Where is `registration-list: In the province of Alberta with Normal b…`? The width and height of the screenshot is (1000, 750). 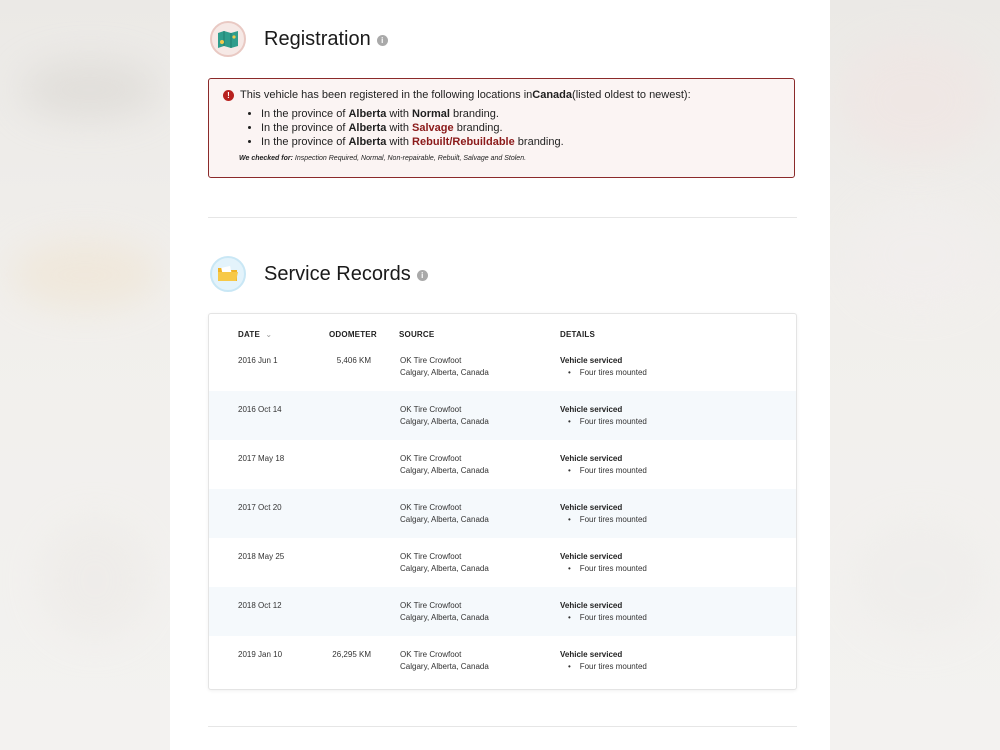 registration-list: In the province of Alberta with Normal b… is located at coordinates (501, 128).